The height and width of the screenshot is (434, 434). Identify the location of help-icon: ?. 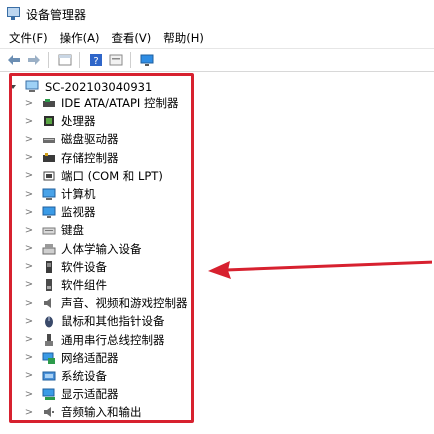
(96, 60).